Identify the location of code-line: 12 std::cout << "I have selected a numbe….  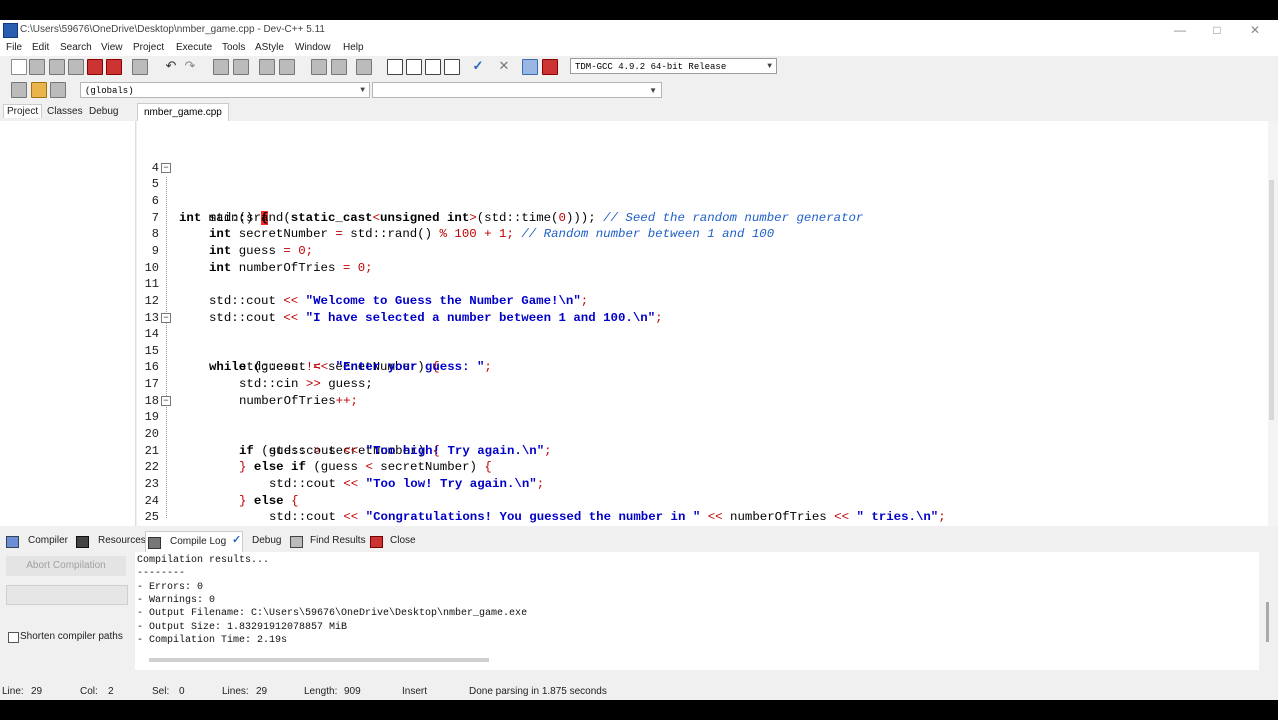
(703, 300).